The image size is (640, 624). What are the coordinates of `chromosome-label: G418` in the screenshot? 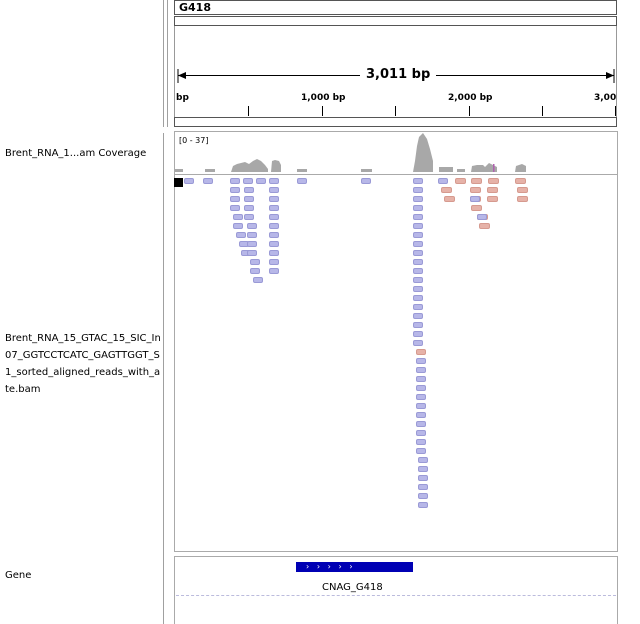 It's located at (395, 7).